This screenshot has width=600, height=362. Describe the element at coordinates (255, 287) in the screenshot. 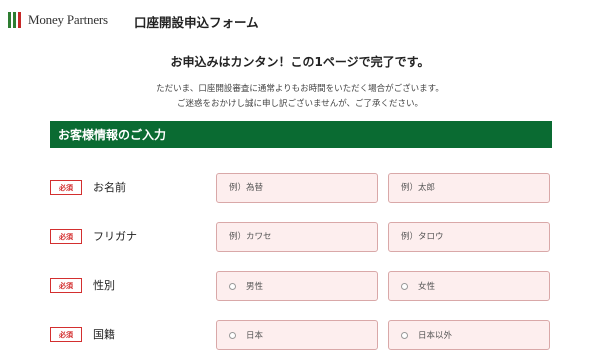

I see `gender-male-label: 男性` at that location.